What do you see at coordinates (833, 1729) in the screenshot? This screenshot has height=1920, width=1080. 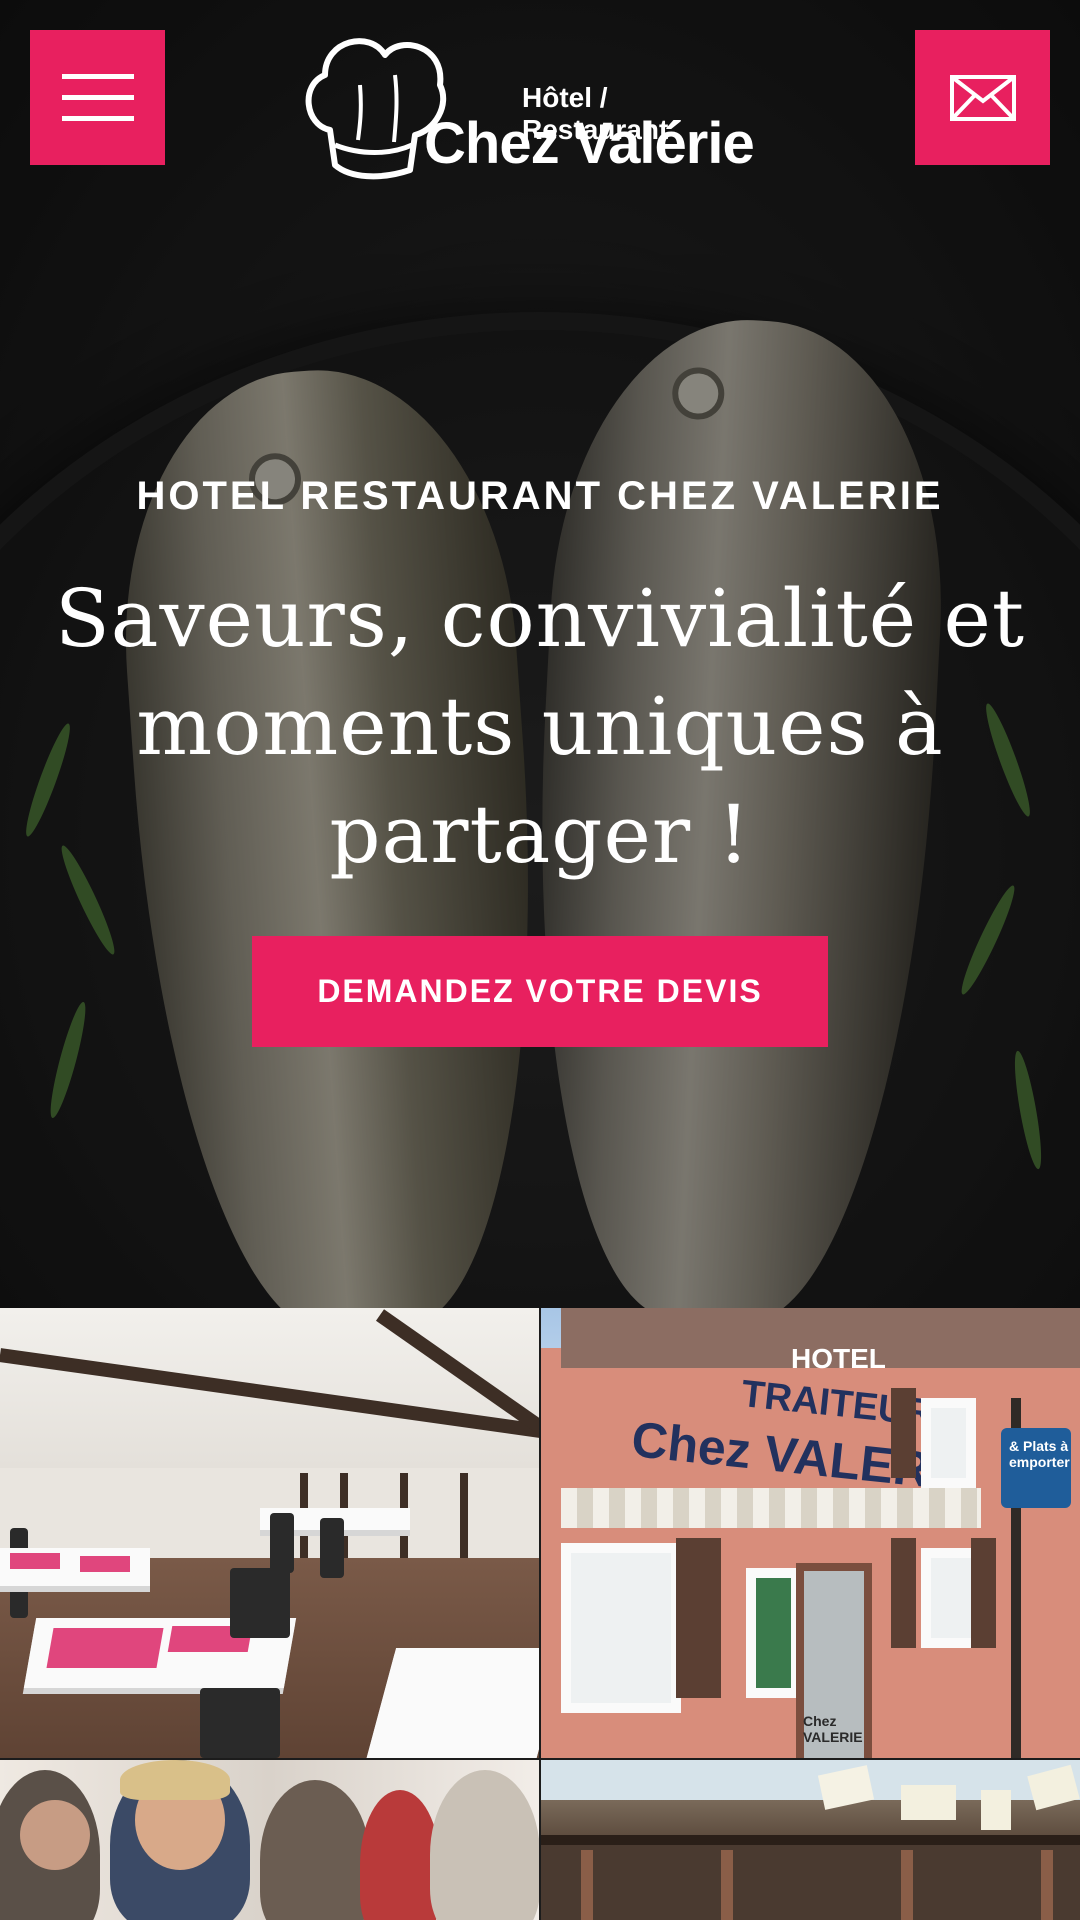 I see `door-text: Chez VALERIE` at bounding box center [833, 1729].